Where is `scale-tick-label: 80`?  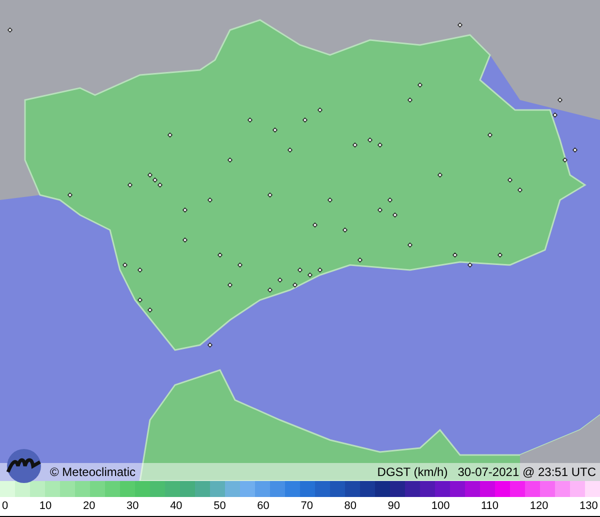 scale-tick-label: 80 is located at coordinates (350, 506).